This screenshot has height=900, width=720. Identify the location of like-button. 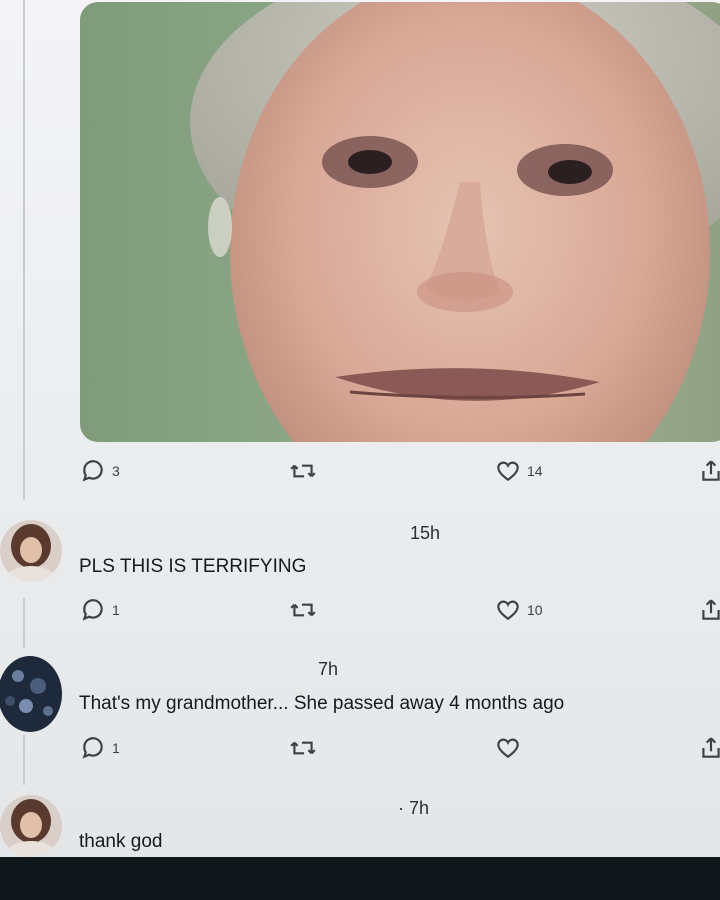
(508, 748).